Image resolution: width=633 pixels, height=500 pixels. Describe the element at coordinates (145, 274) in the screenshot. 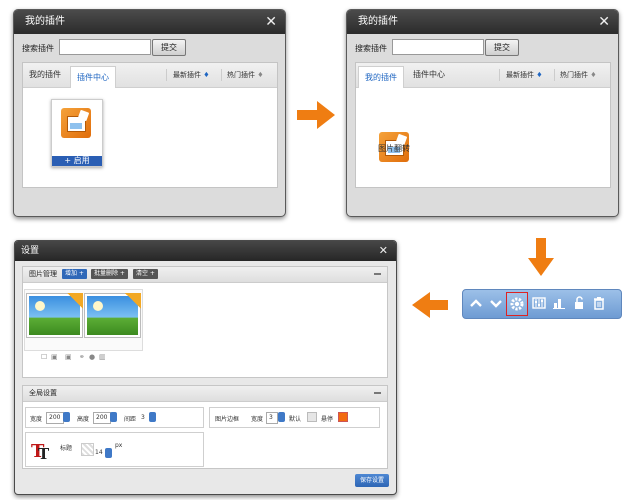

I see `clear-button: 清空 +` at that location.